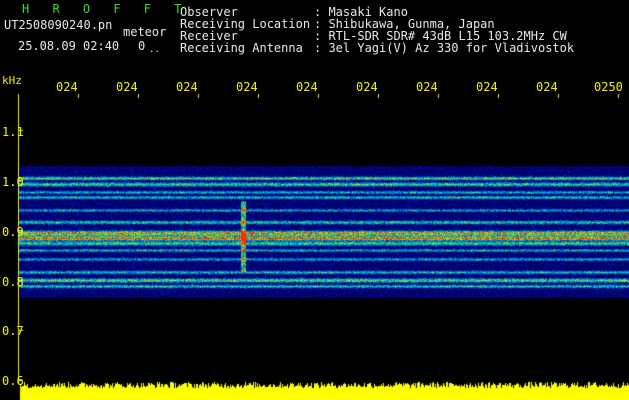  Describe the element at coordinates (13, 232) in the screenshot. I see `freq-tick: 0.9` at that location.